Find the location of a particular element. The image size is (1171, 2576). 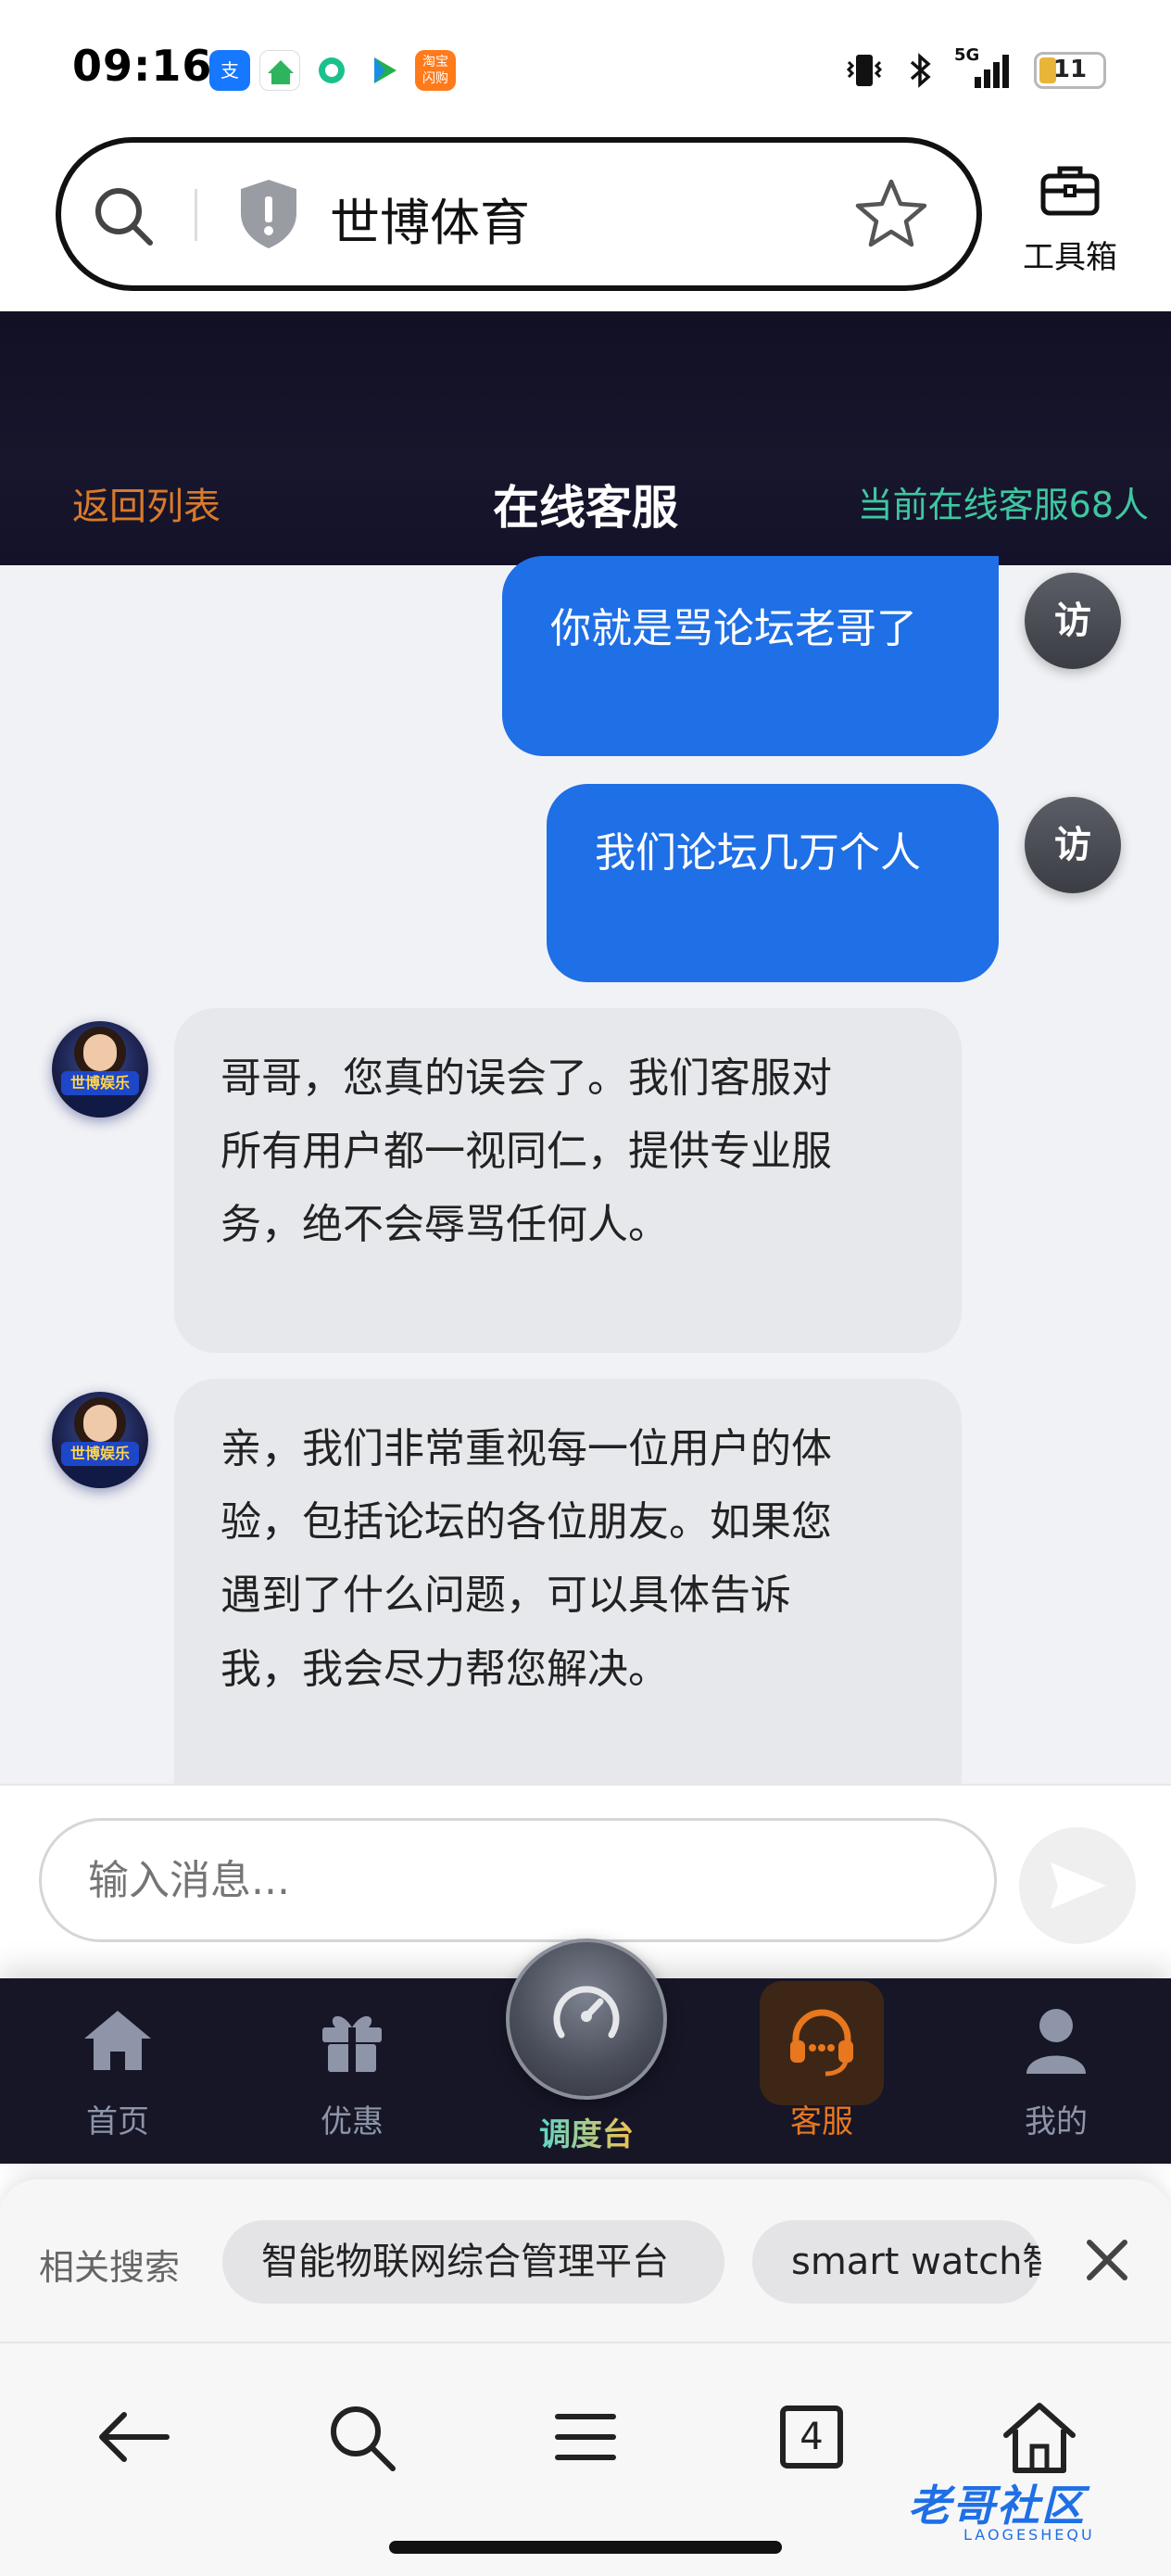

nav-dashboard-label: 调度台 is located at coordinates (587, 2131).